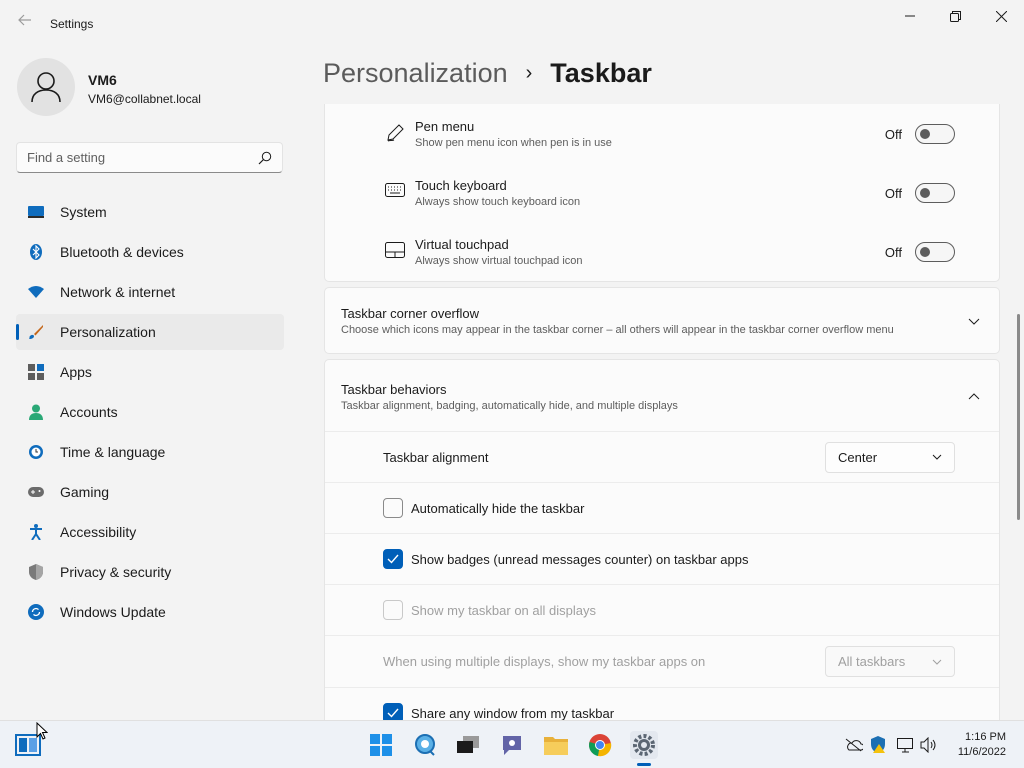 The image size is (1024, 768). What do you see at coordinates (98, 532) in the screenshot?
I see `sidebar-item-label: Accessibility` at bounding box center [98, 532].